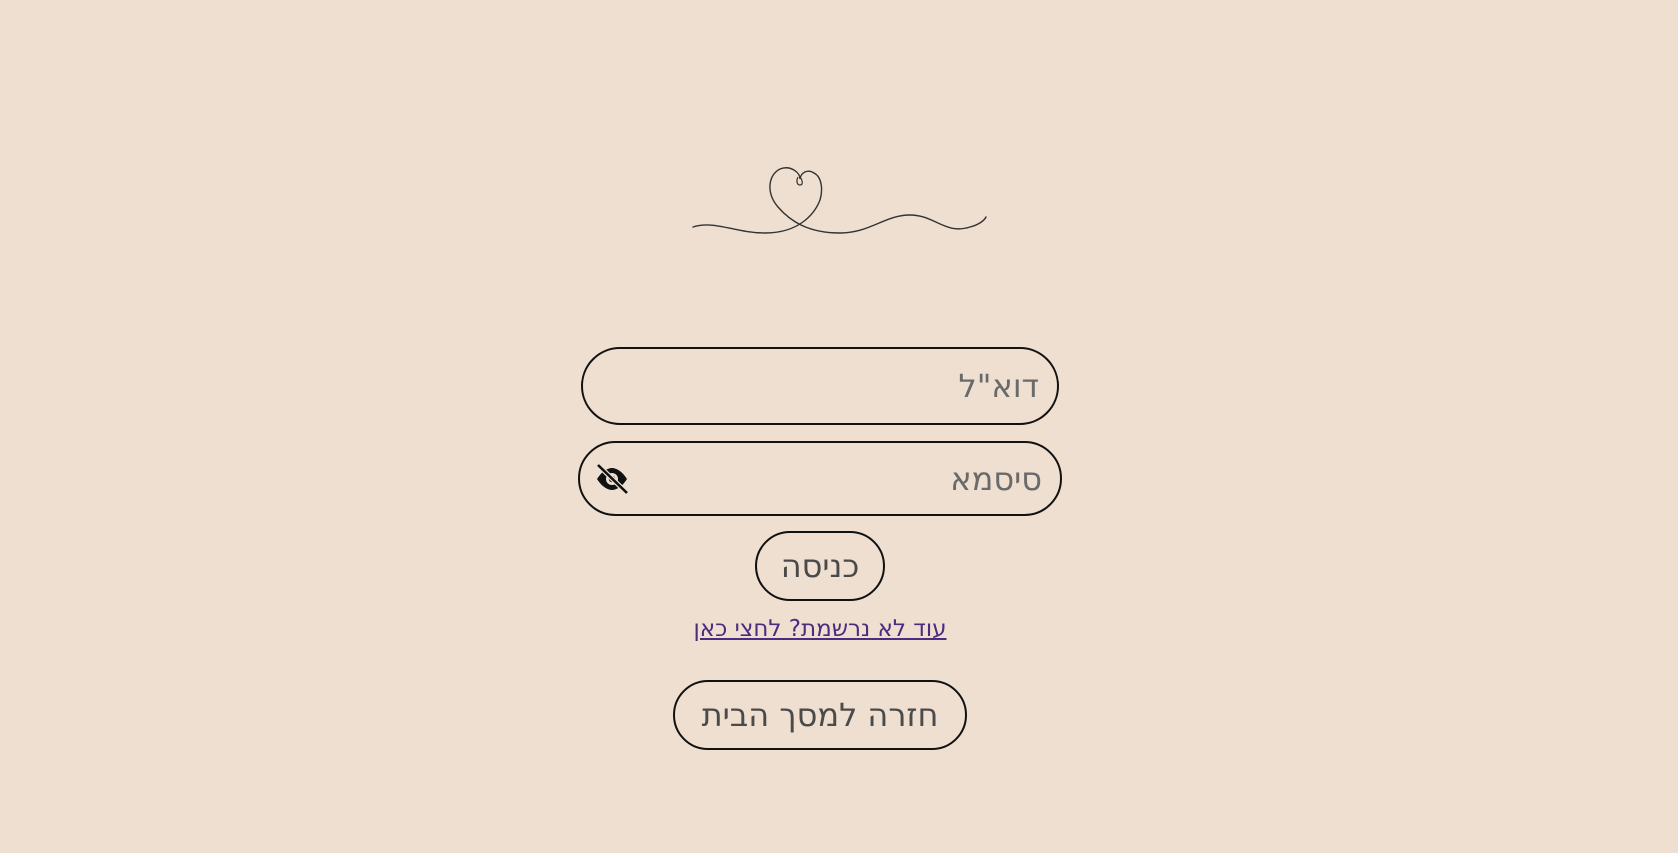 The image size is (1678, 853). I want to click on email-field, so click(820, 386).